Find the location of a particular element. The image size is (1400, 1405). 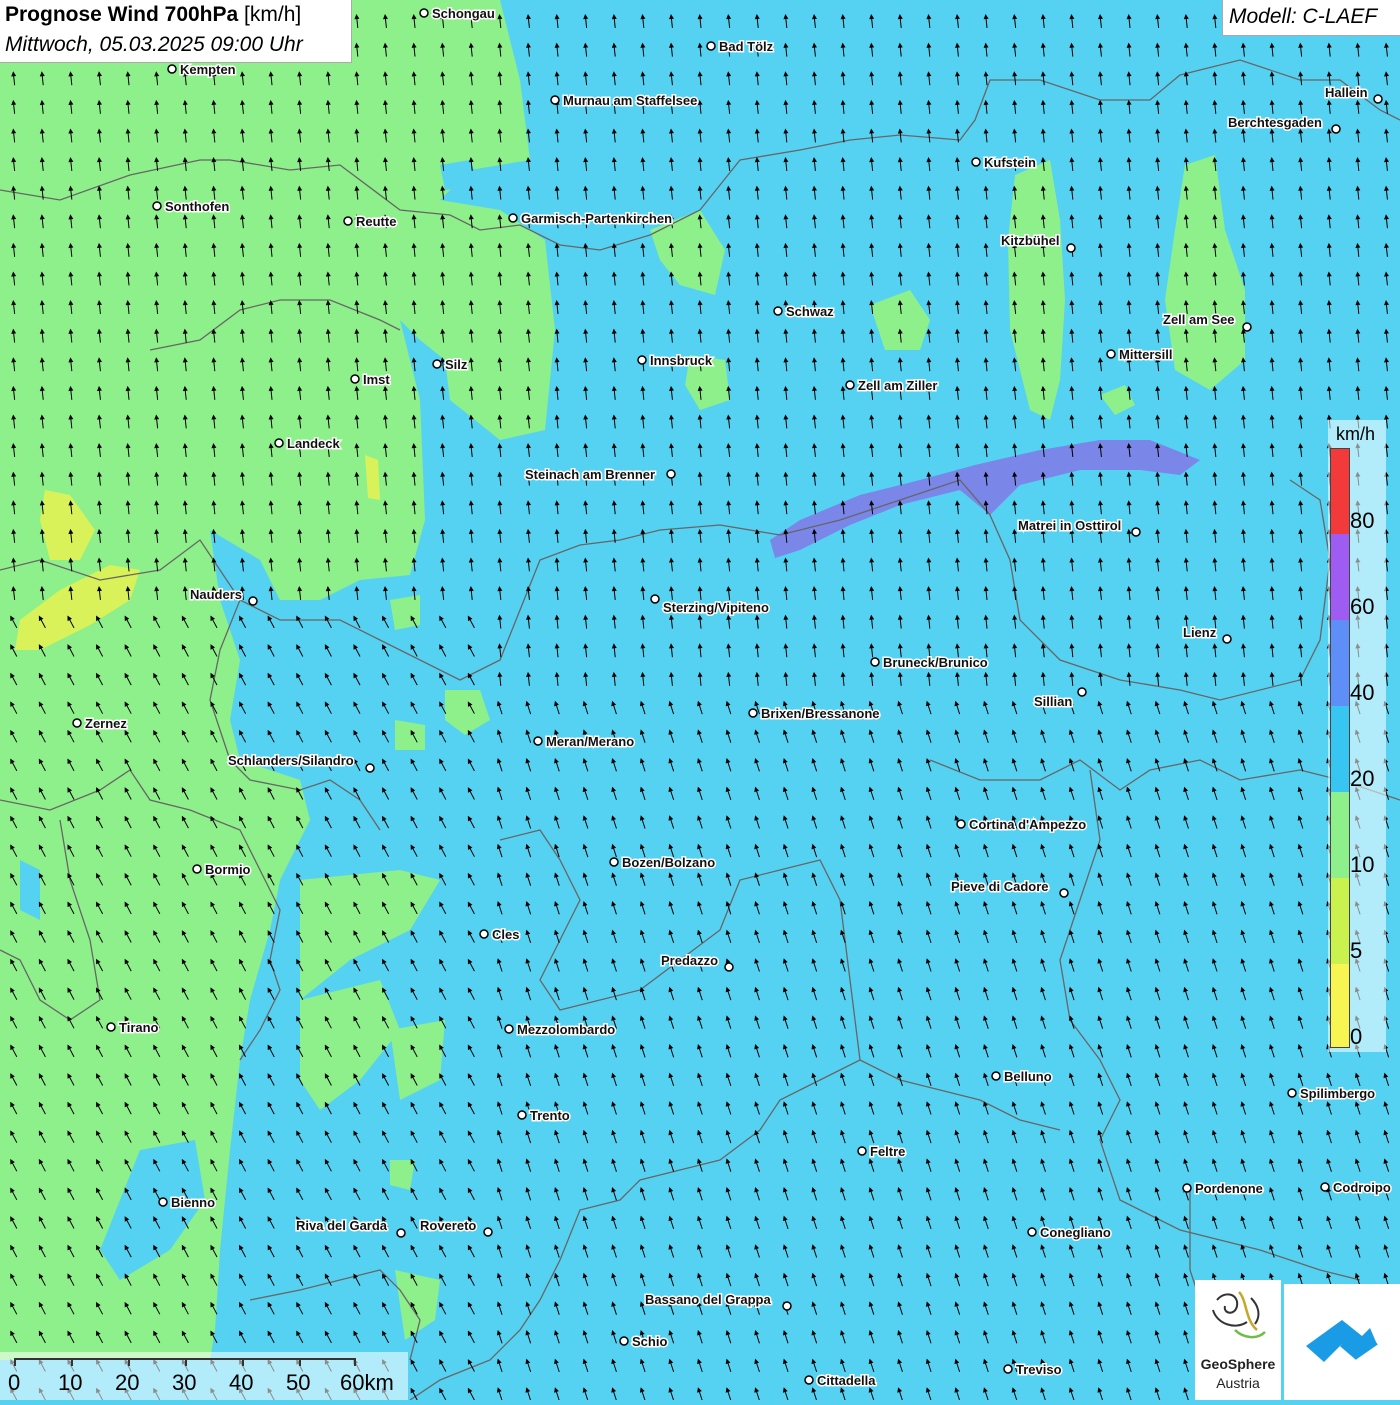

map-title: Prognose Wind 700hPa [km/h] is located at coordinates (153, 15).